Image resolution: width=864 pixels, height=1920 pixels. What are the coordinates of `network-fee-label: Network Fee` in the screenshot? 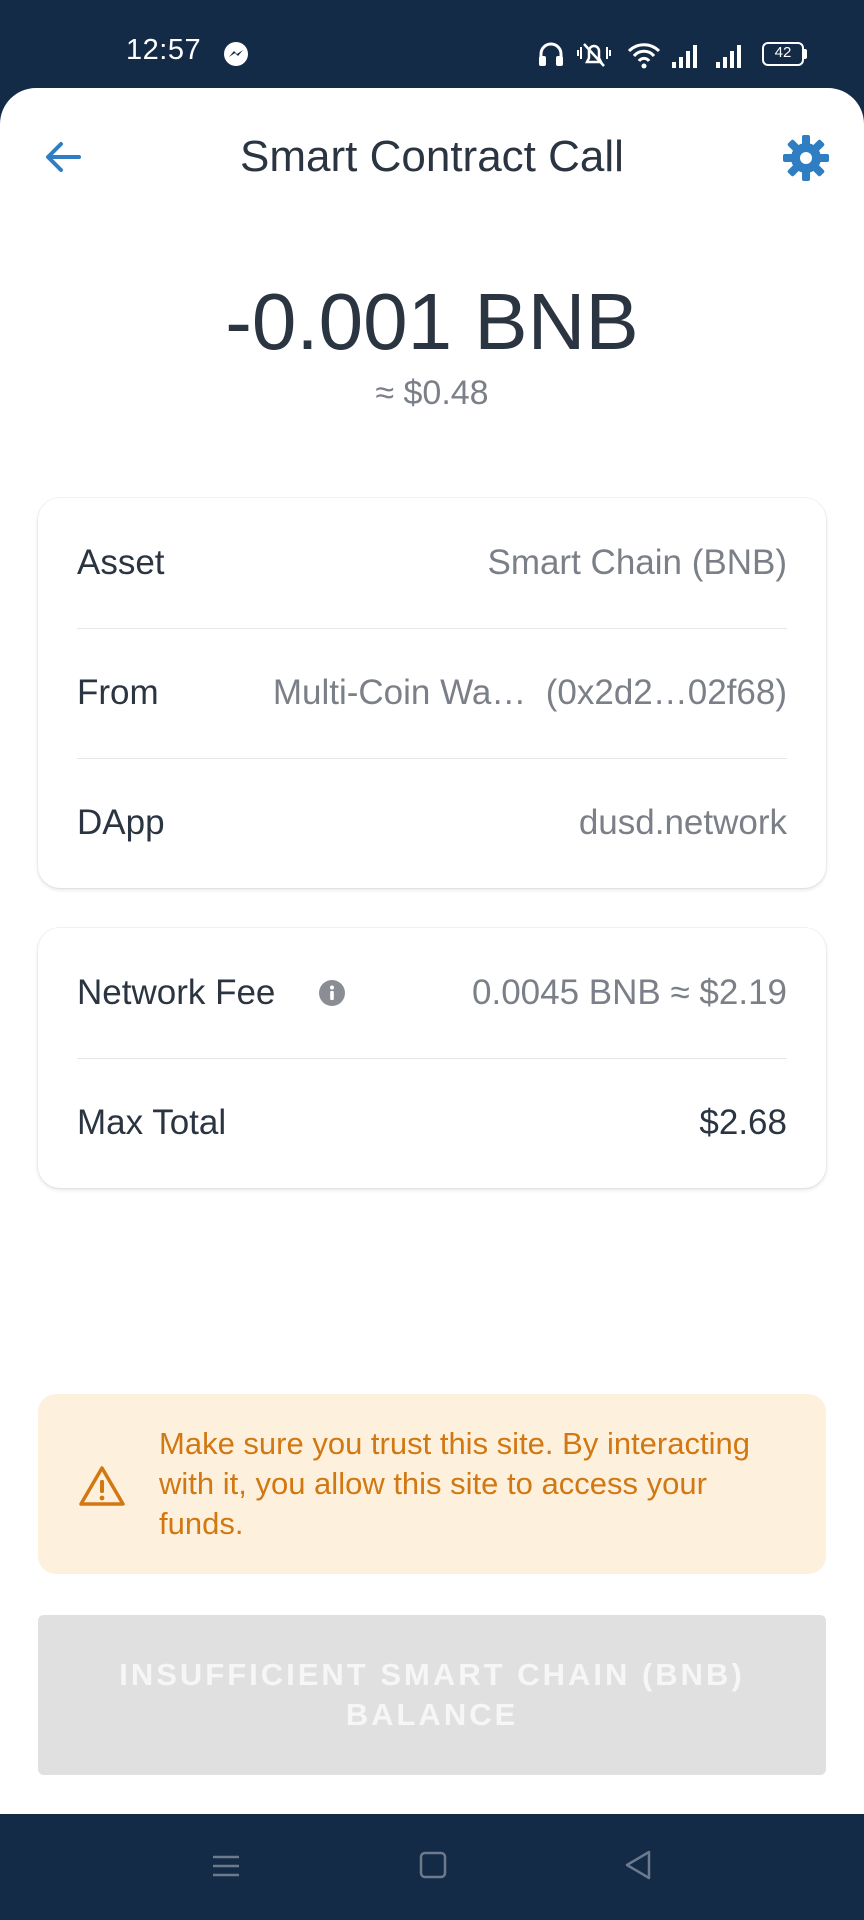 It's located at (176, 992).